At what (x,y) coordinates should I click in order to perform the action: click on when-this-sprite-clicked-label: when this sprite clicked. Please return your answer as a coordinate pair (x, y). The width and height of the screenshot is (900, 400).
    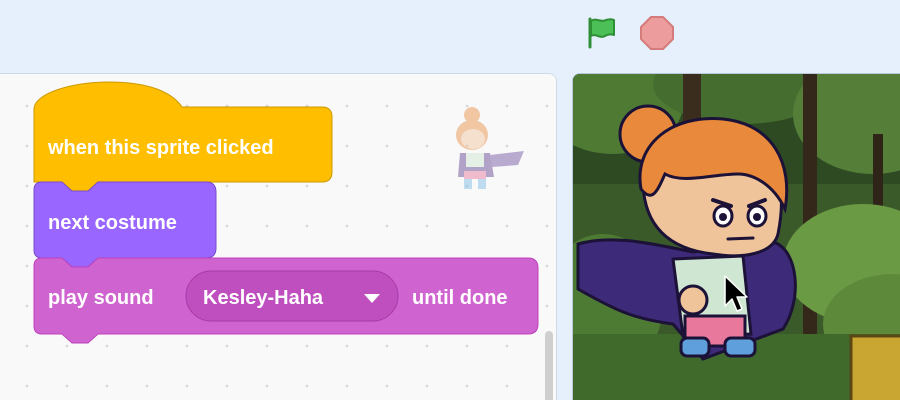
    Looking at the image, I should click on (160, 148).